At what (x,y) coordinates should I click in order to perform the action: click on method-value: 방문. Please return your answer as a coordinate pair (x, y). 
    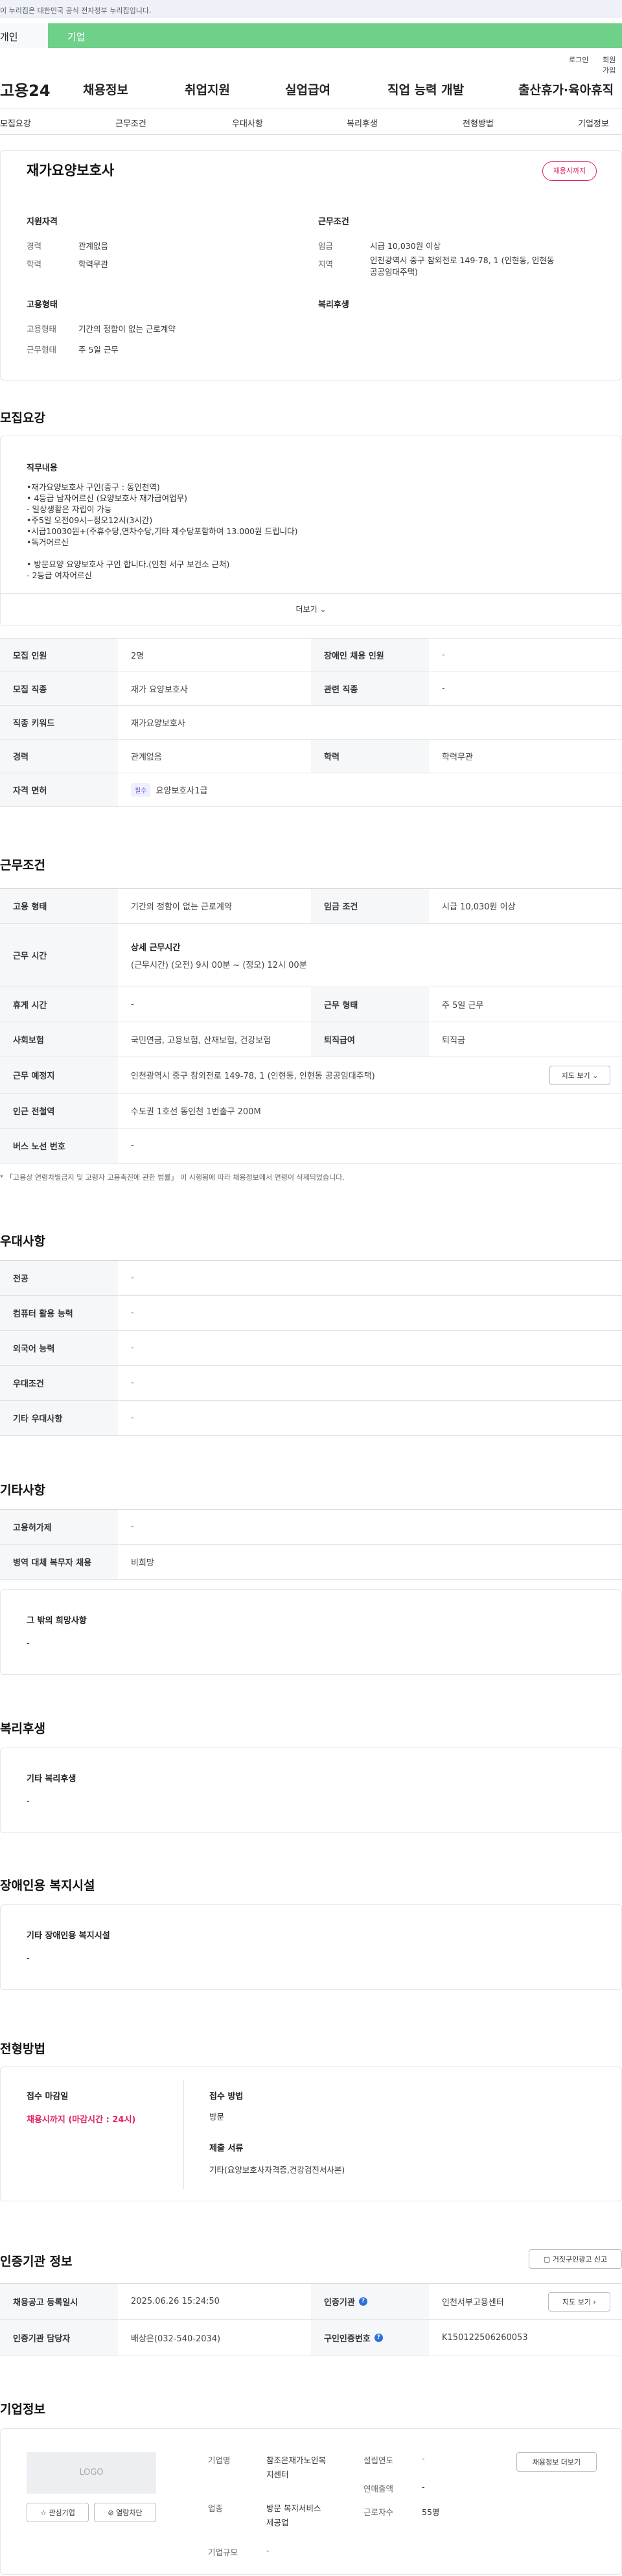
    Looking at the image, I should click on (217, 2117).